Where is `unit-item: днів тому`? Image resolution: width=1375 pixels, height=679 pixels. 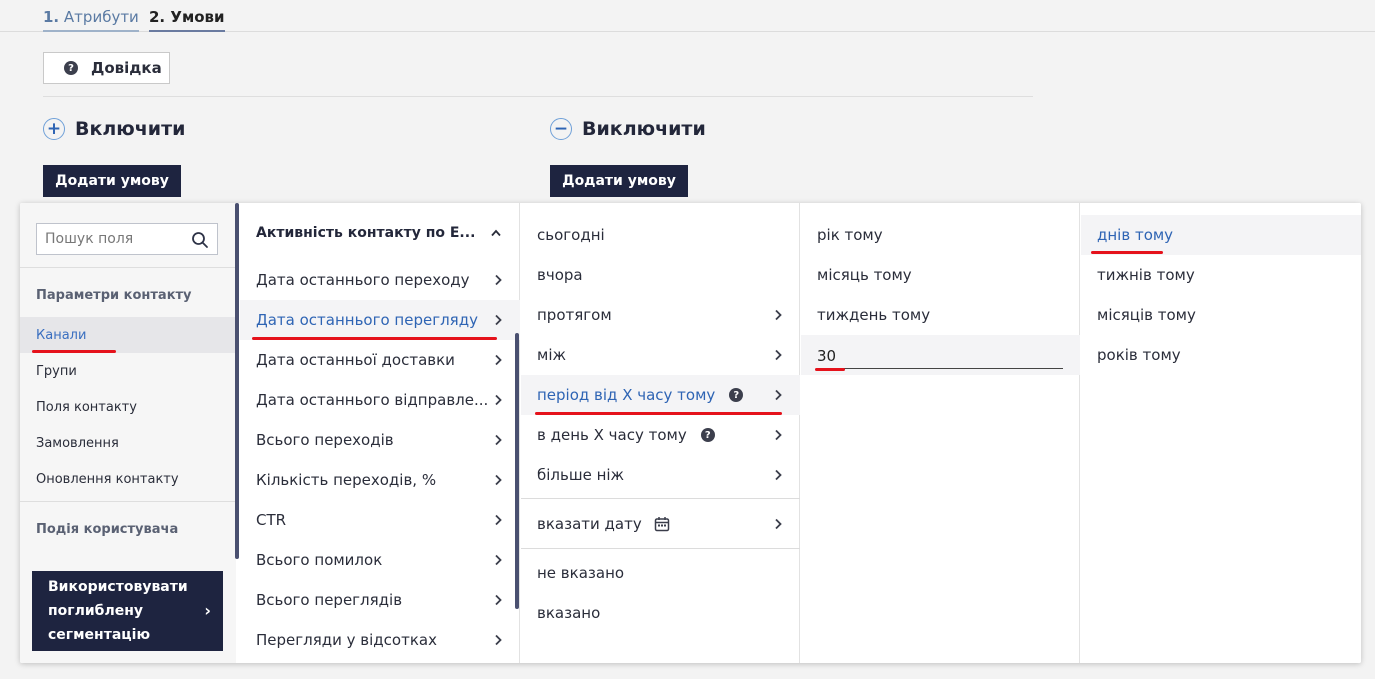
unit-item: днів тому is located at coordinates (1221, 235).